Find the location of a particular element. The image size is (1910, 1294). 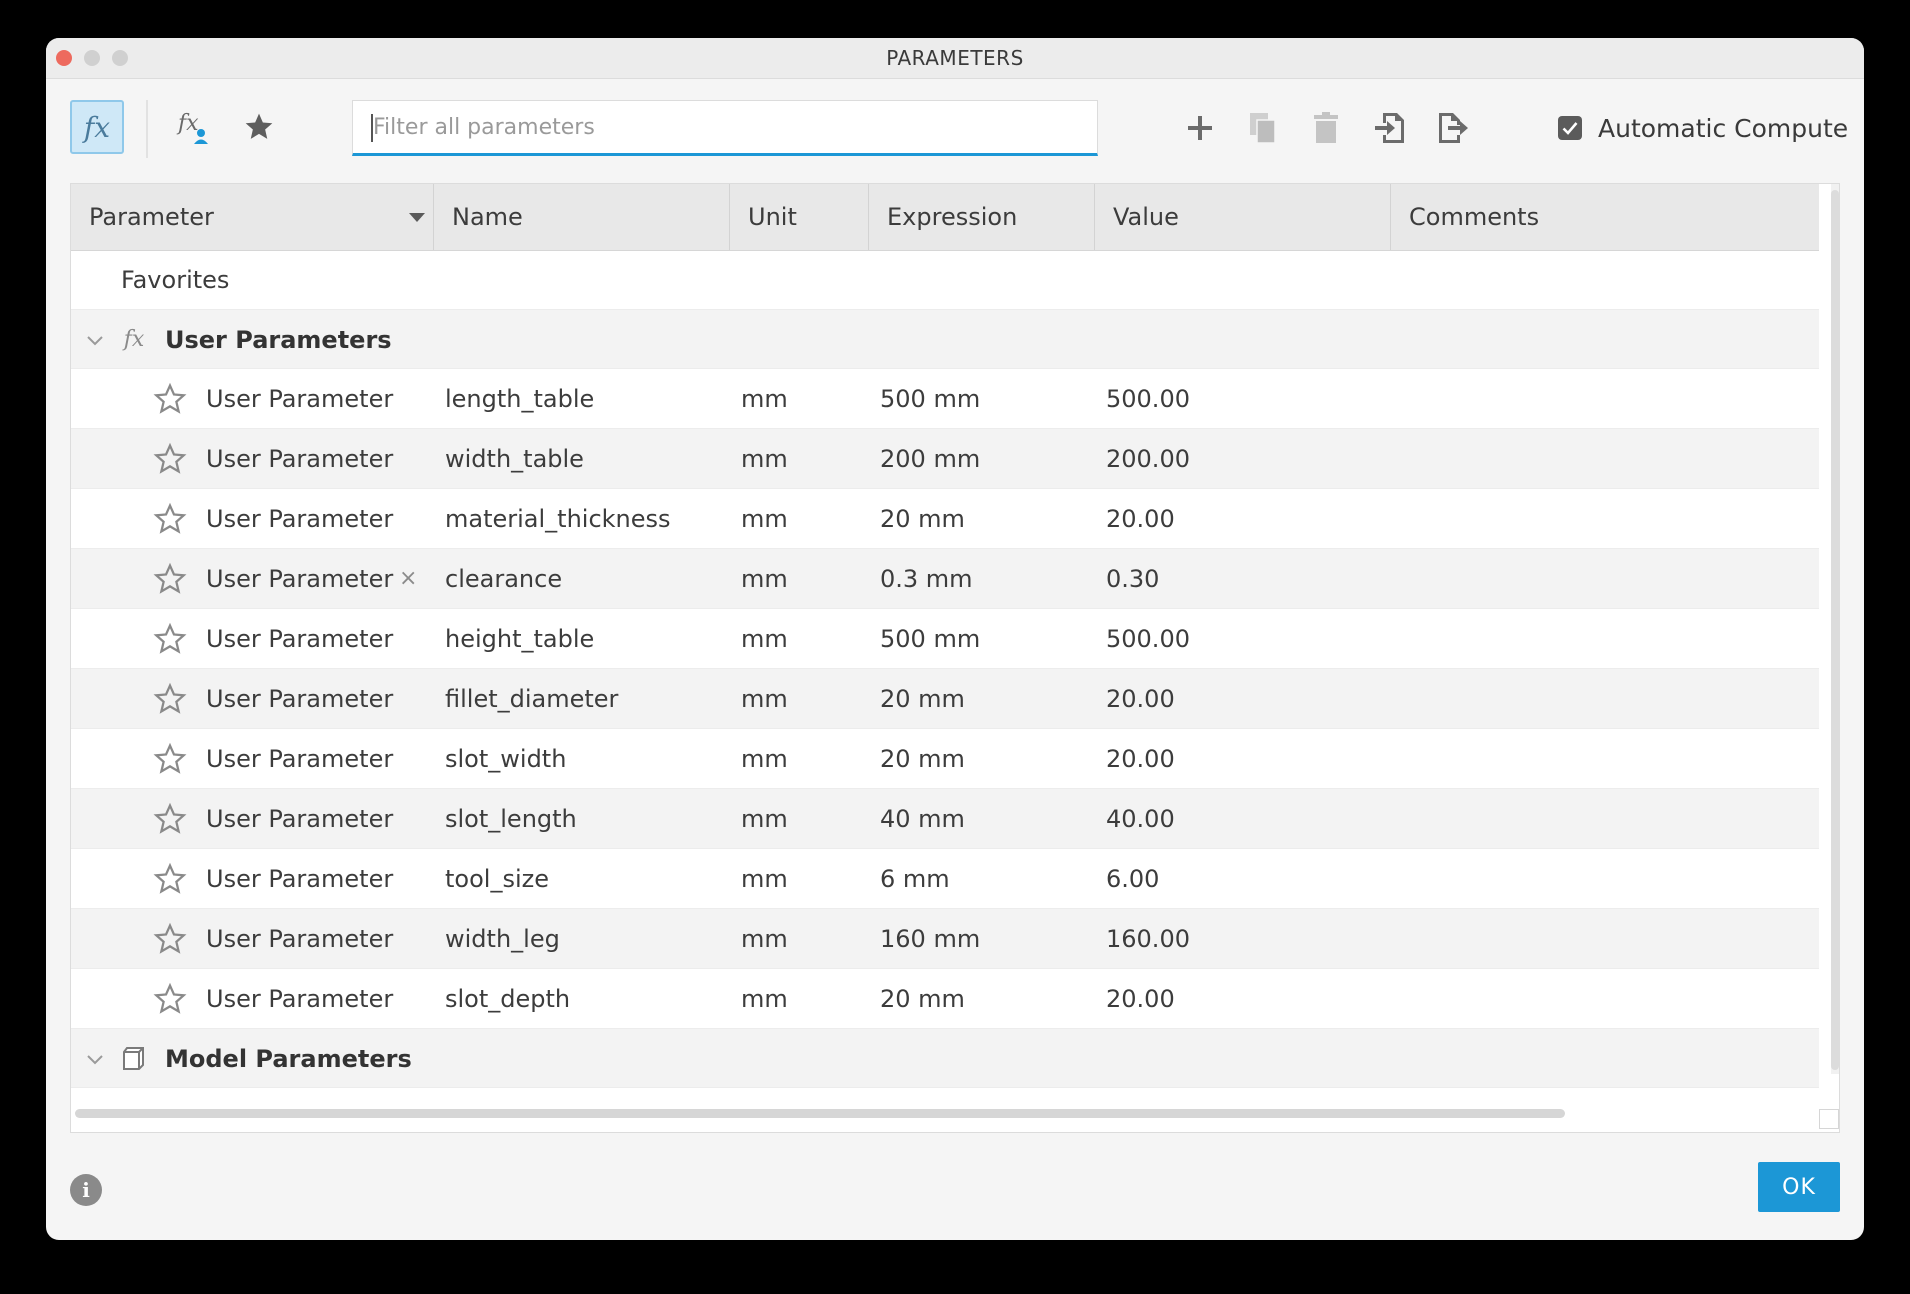

vertical-scrollbar is located at coordinates (1835, 629).